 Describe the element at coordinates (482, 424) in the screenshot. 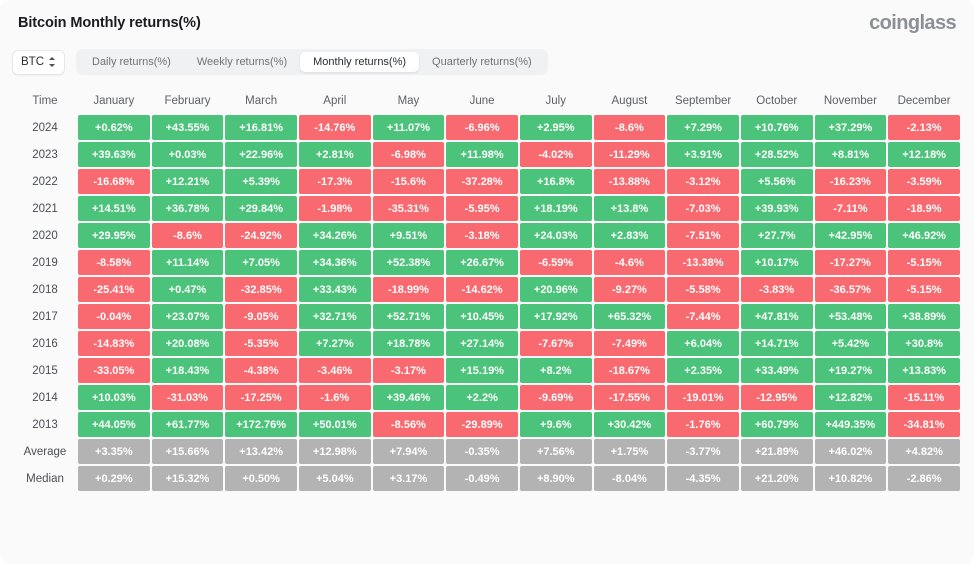

I see `cell-2013-june: -29.89%` at that location.